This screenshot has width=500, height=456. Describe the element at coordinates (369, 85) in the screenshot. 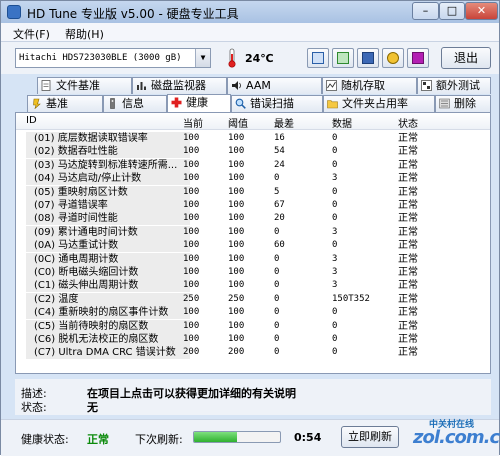

I see `tab-random-access: 随机存取` at that location.